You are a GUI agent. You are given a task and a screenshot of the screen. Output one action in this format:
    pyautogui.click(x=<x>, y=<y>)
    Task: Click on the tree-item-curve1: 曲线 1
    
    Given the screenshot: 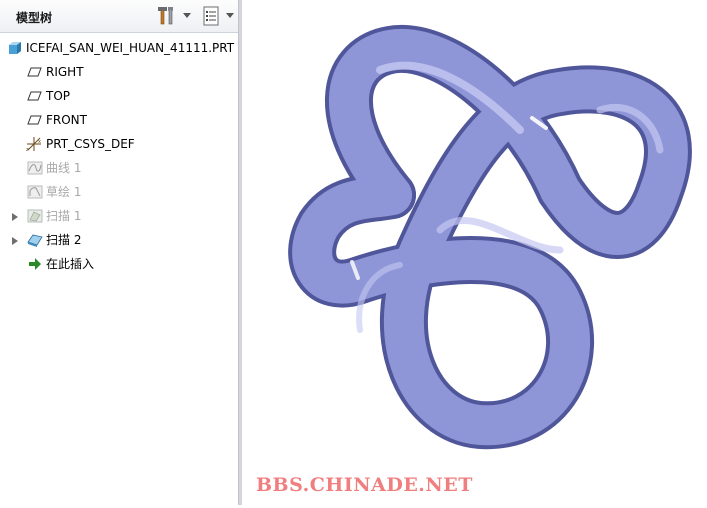 What is the action you would take?
    pyautogui.click(x=119, y=168)
    